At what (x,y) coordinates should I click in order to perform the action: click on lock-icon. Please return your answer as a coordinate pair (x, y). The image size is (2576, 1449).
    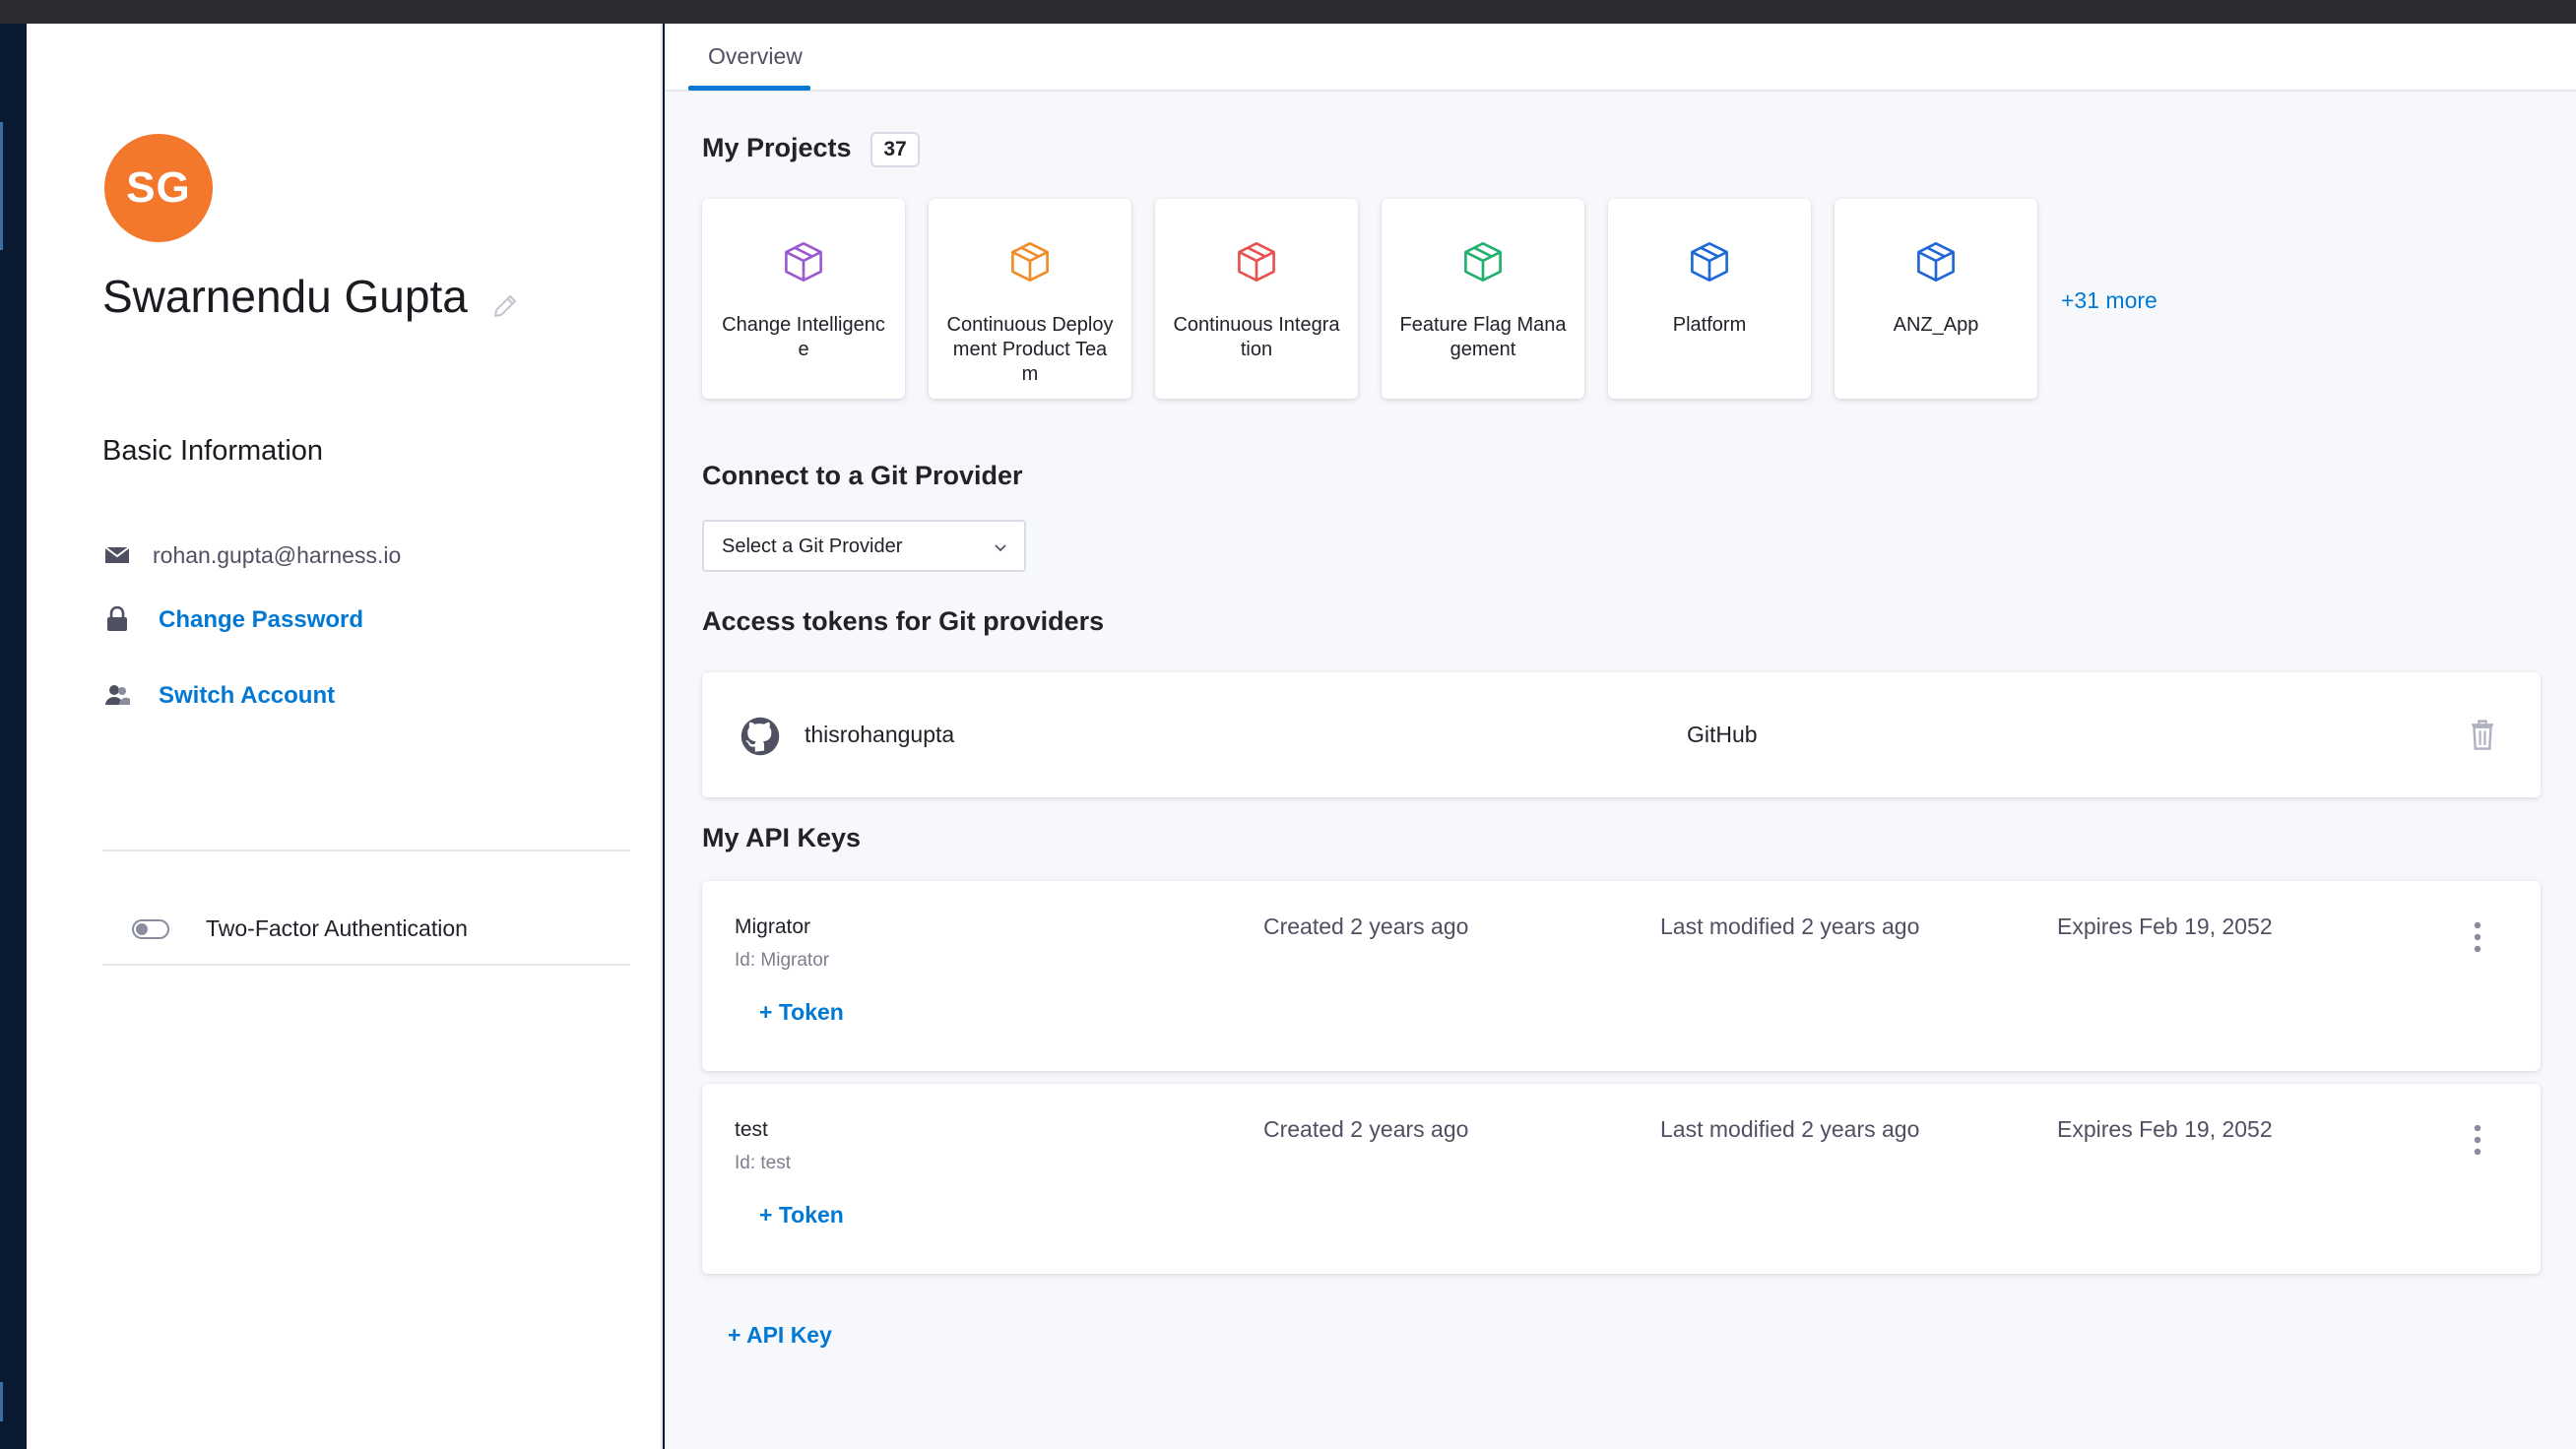
    Looking at the image, I should click on (117, 619).